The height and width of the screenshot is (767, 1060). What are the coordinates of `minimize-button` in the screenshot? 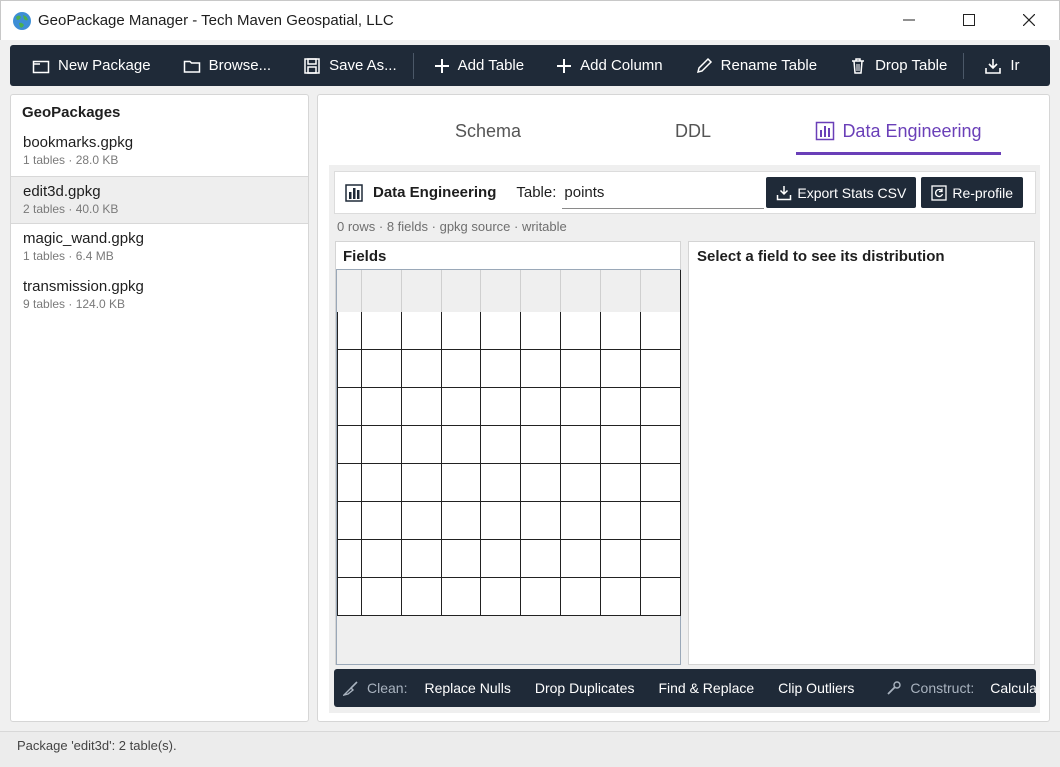 It's located at (909, 20).